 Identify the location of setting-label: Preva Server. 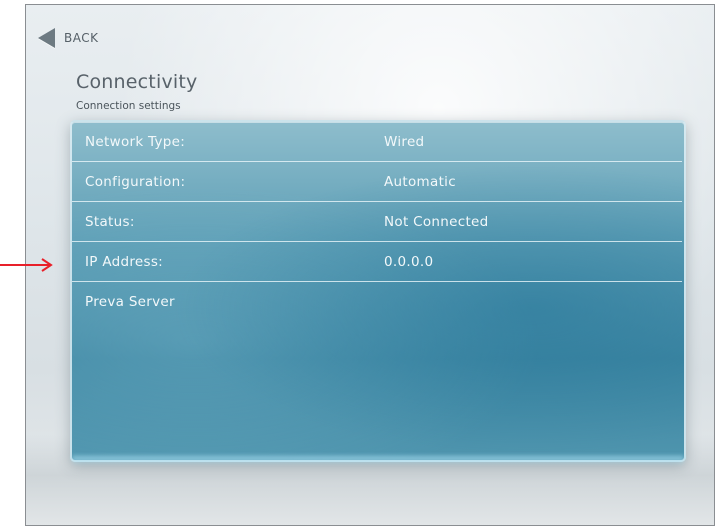
(130, 302).